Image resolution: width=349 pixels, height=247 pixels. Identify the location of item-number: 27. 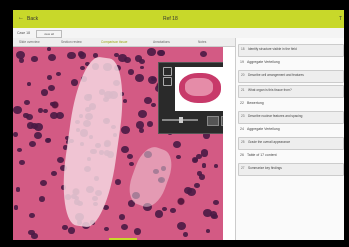
(243, 168).